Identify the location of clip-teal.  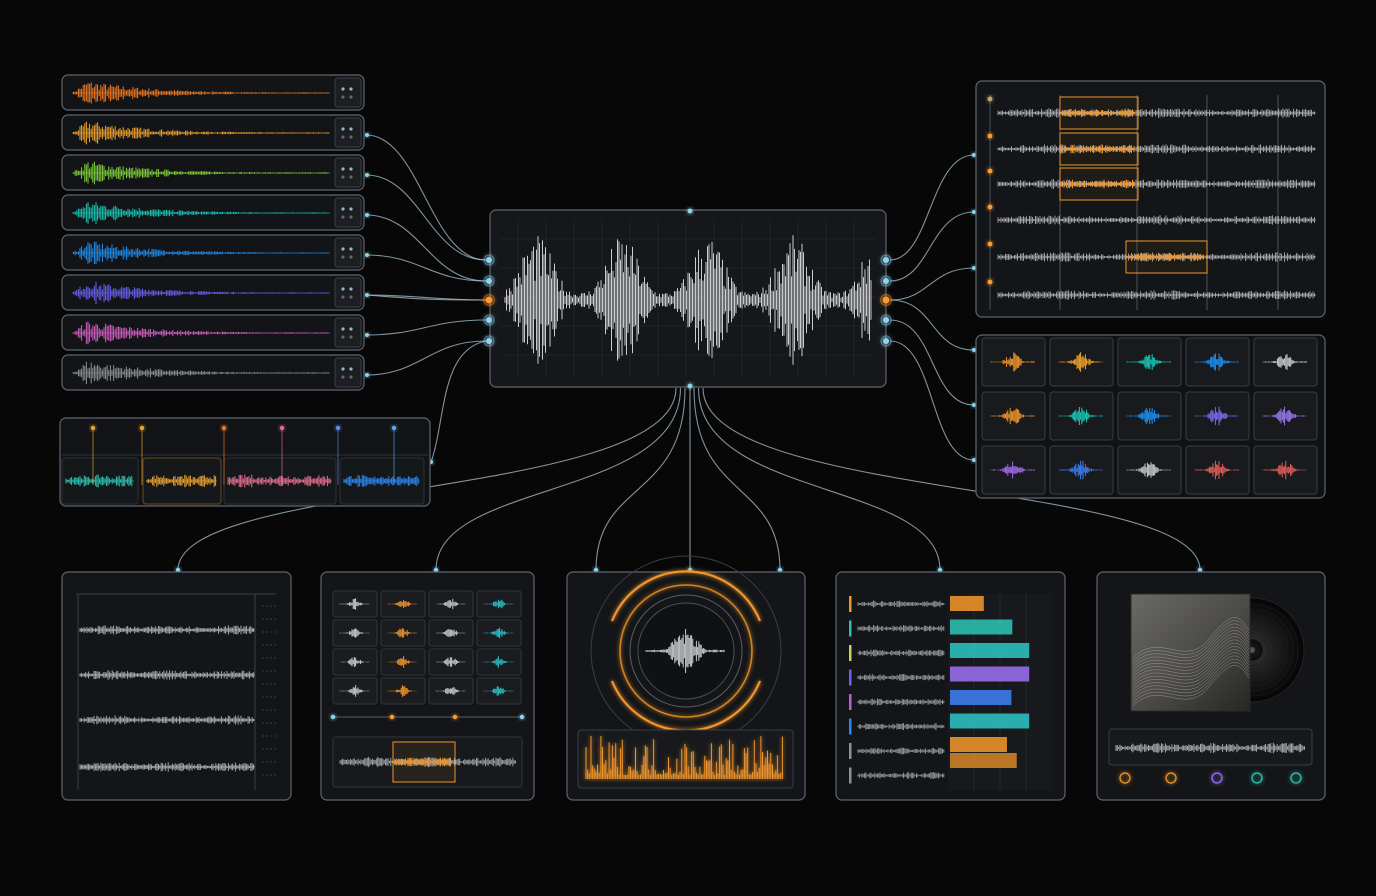
(100, 481).